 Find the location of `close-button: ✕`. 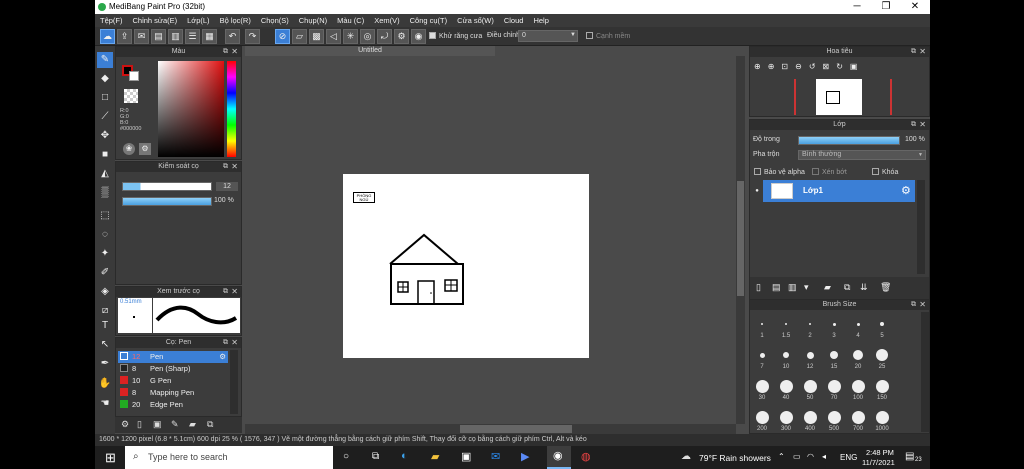

close-button: ✕ is located at coordinates (915, 7).